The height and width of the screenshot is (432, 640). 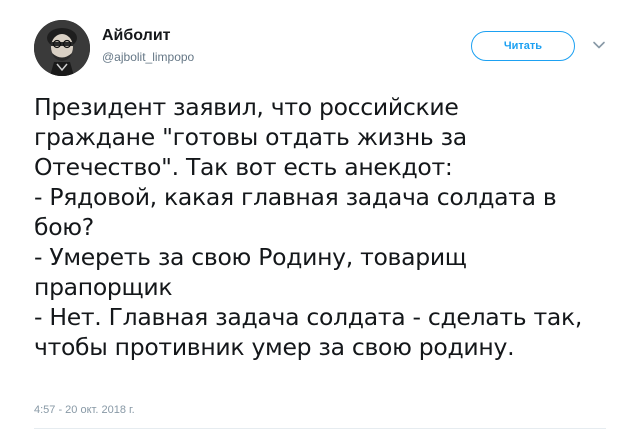 What do you see at coordinates (84, 410) in the screenshot?
I see `tweet-timestamp: 4:57 - 20 окт. 2018 г.` at bounding box center [84, 410].